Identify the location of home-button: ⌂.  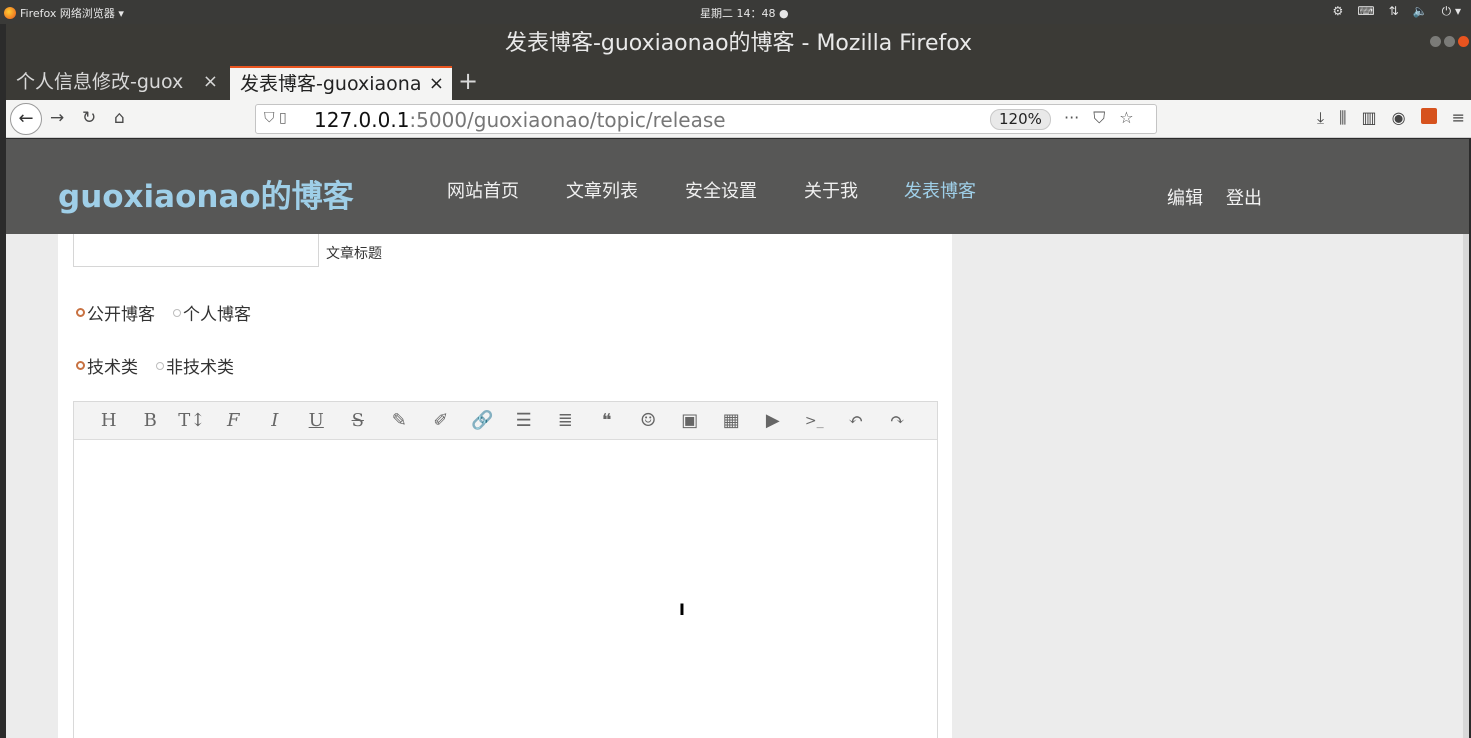
(119, 118).